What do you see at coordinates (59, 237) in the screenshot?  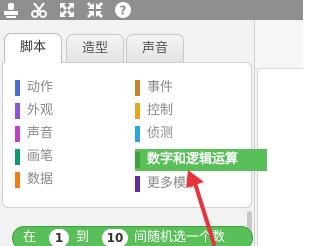 I see `block-number-input: 1` at bounding box center [59, 237].